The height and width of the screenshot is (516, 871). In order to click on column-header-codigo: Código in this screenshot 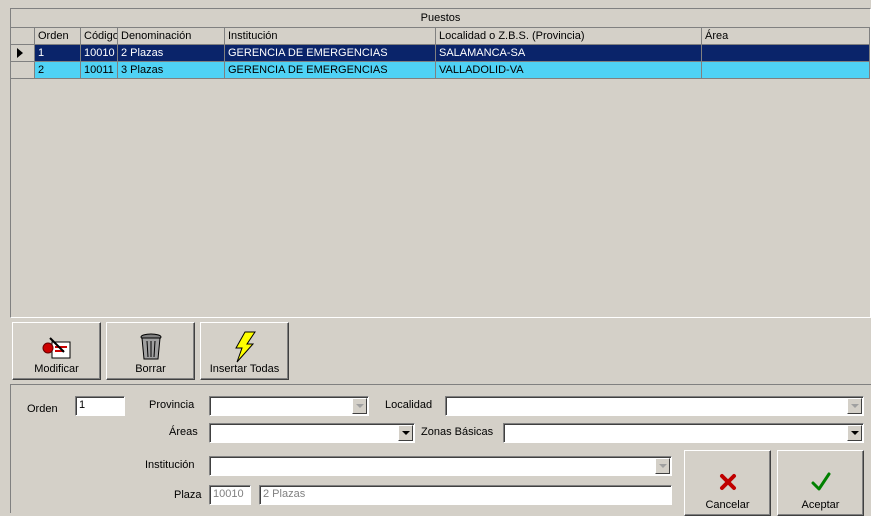, I will do `click(99, 36)`.